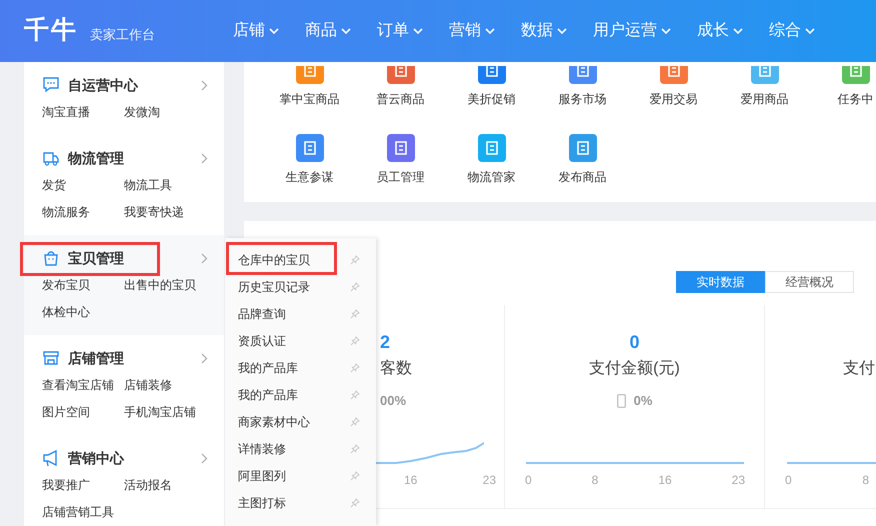  What do you see at coordinates (859, 368) in the screenshot?
I see `stat-label: 支付` at bounding box center [859, 368].